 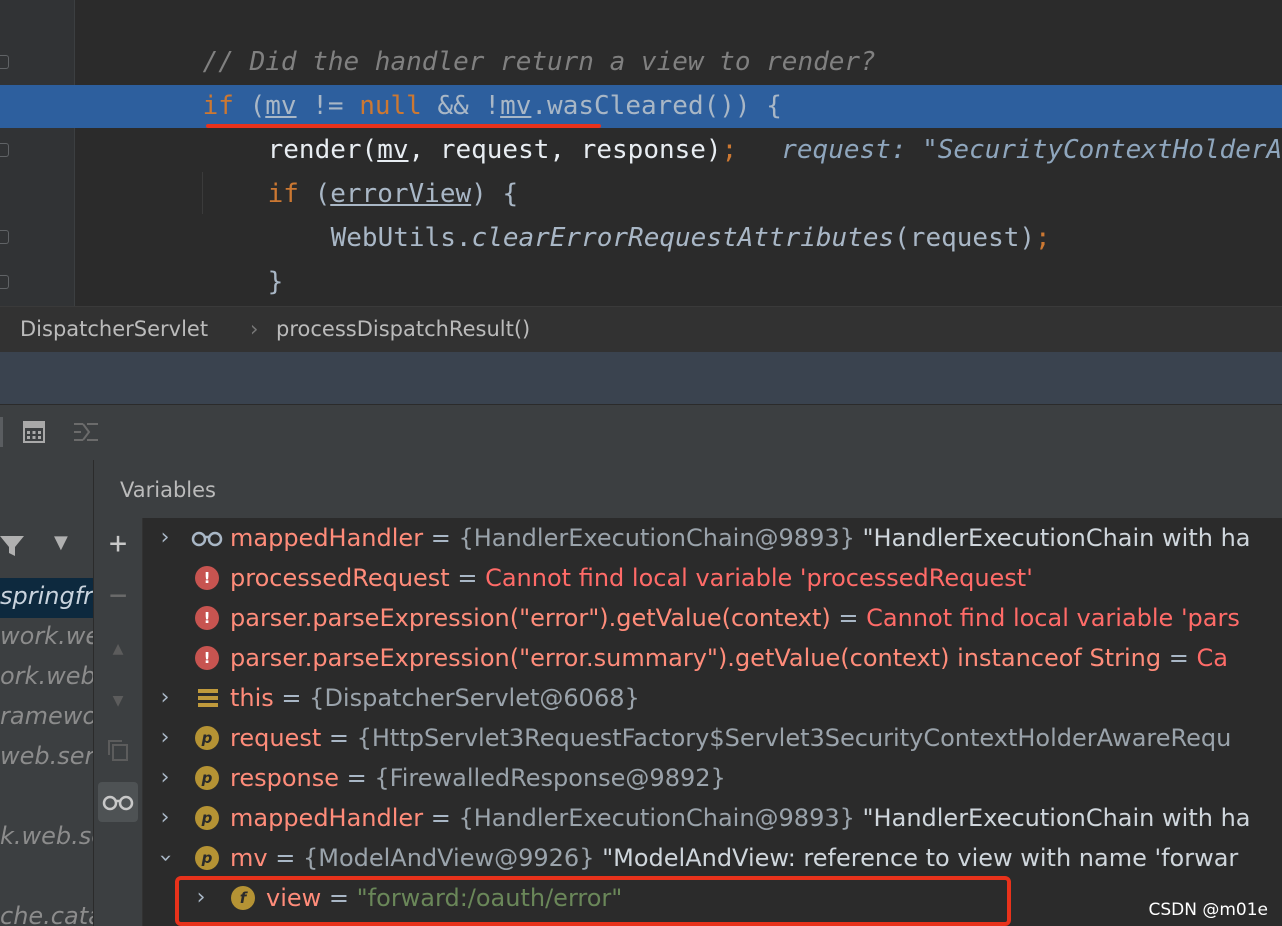 I want to click on variable-name: response, so click(x=285, y=778).